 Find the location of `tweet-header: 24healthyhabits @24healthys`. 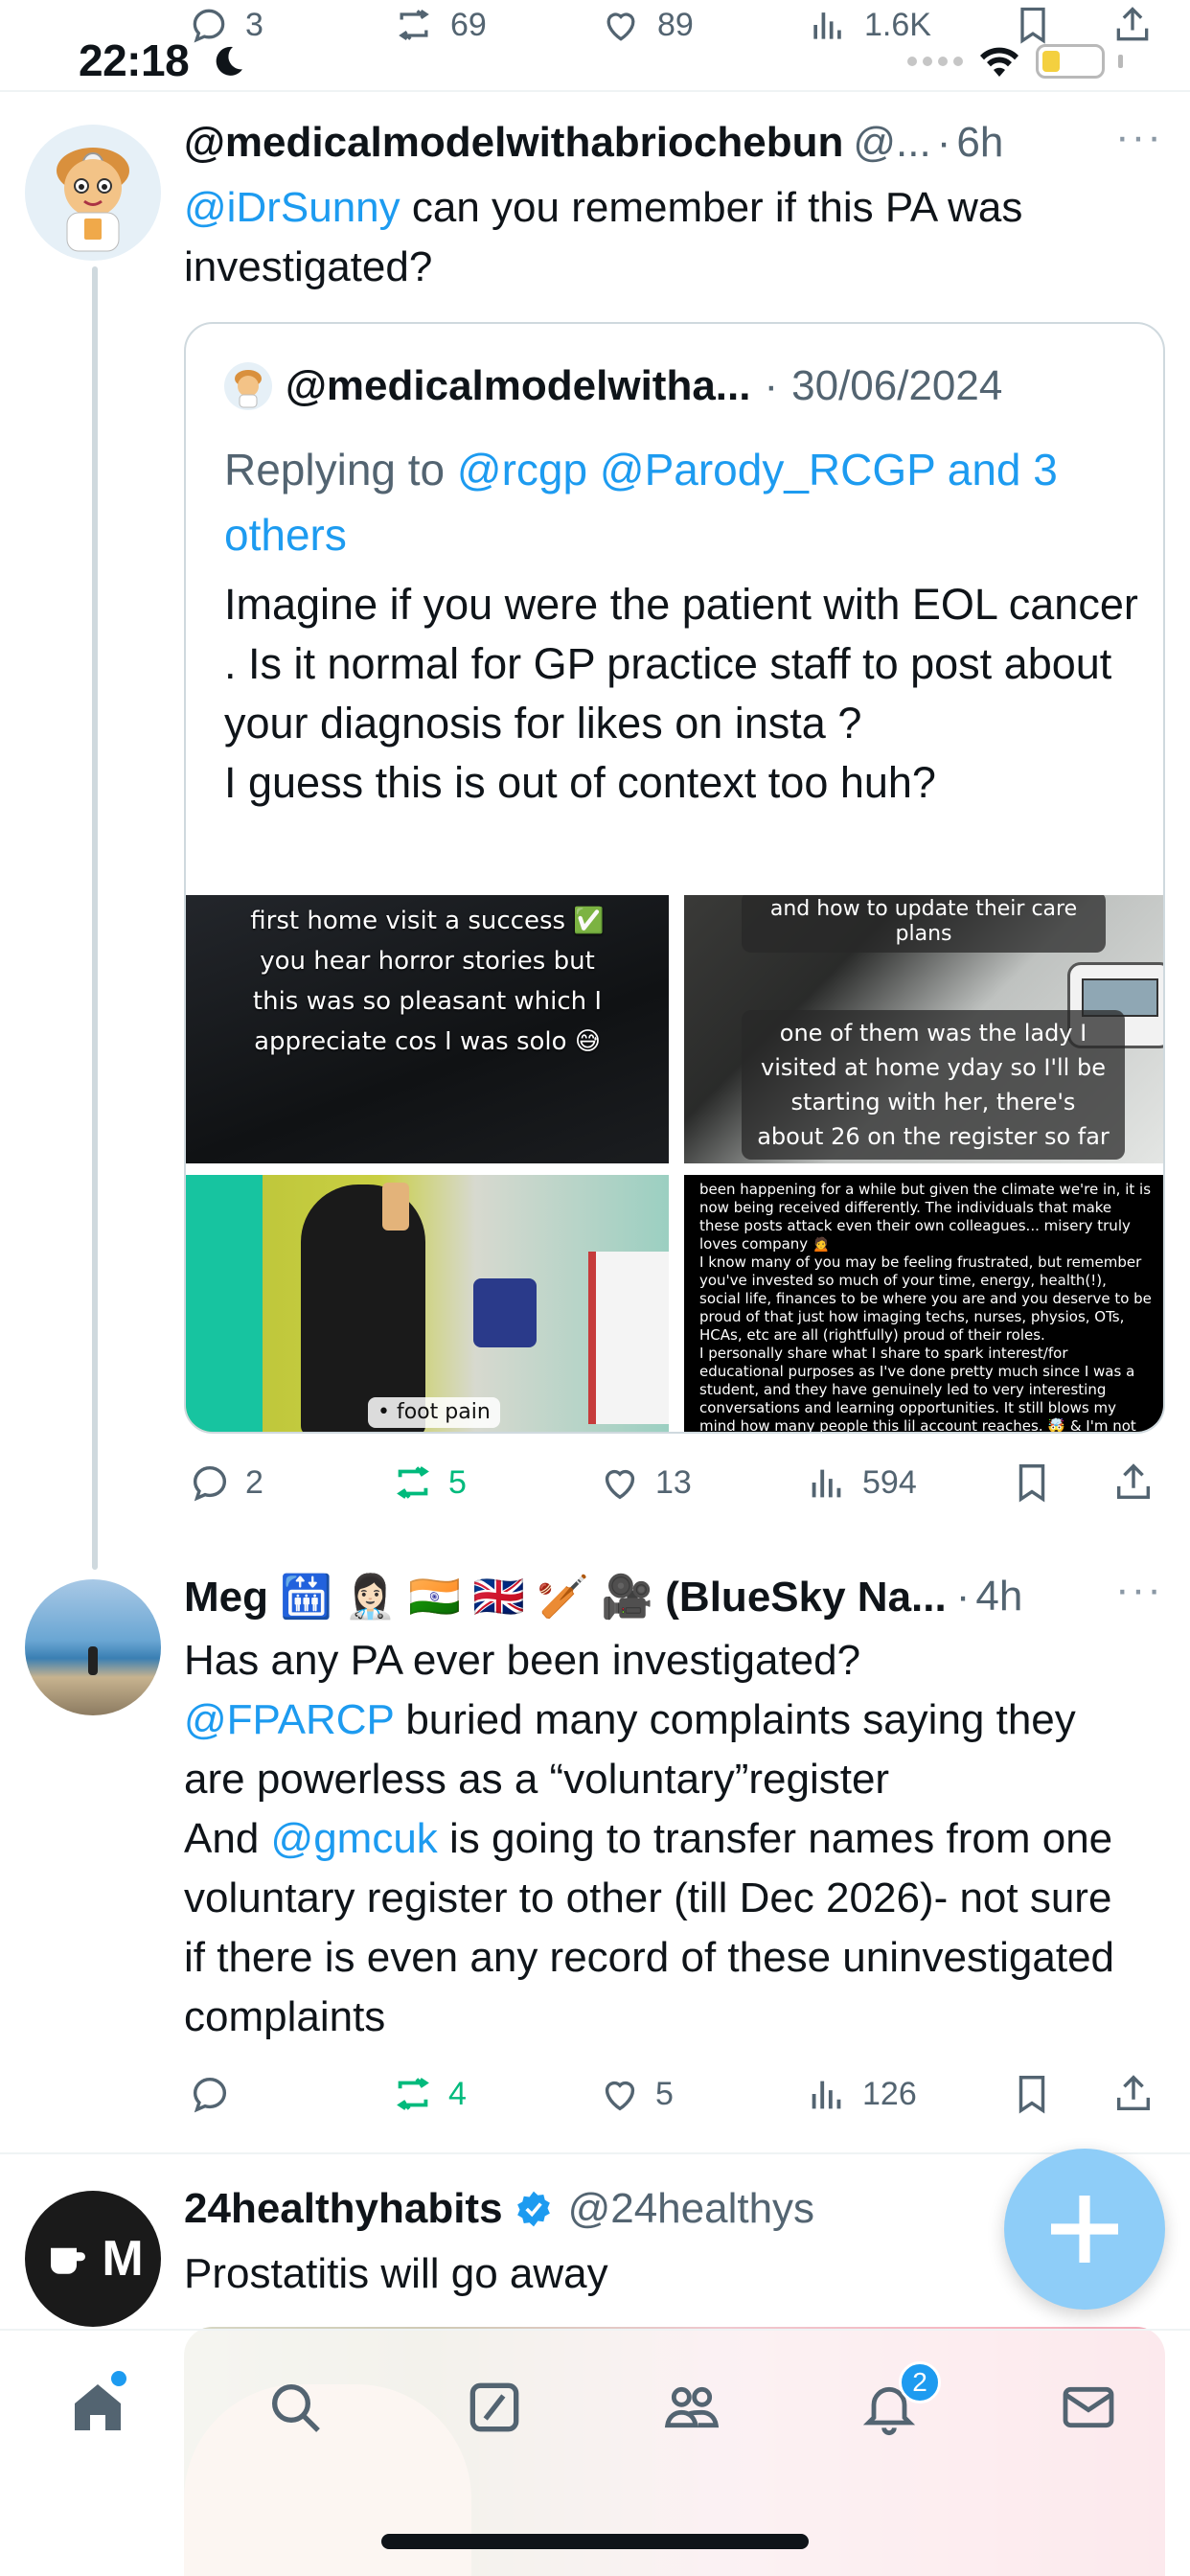

tweet-header: 24healthyhabits @24healthys is located at coordinates (663, 2209).